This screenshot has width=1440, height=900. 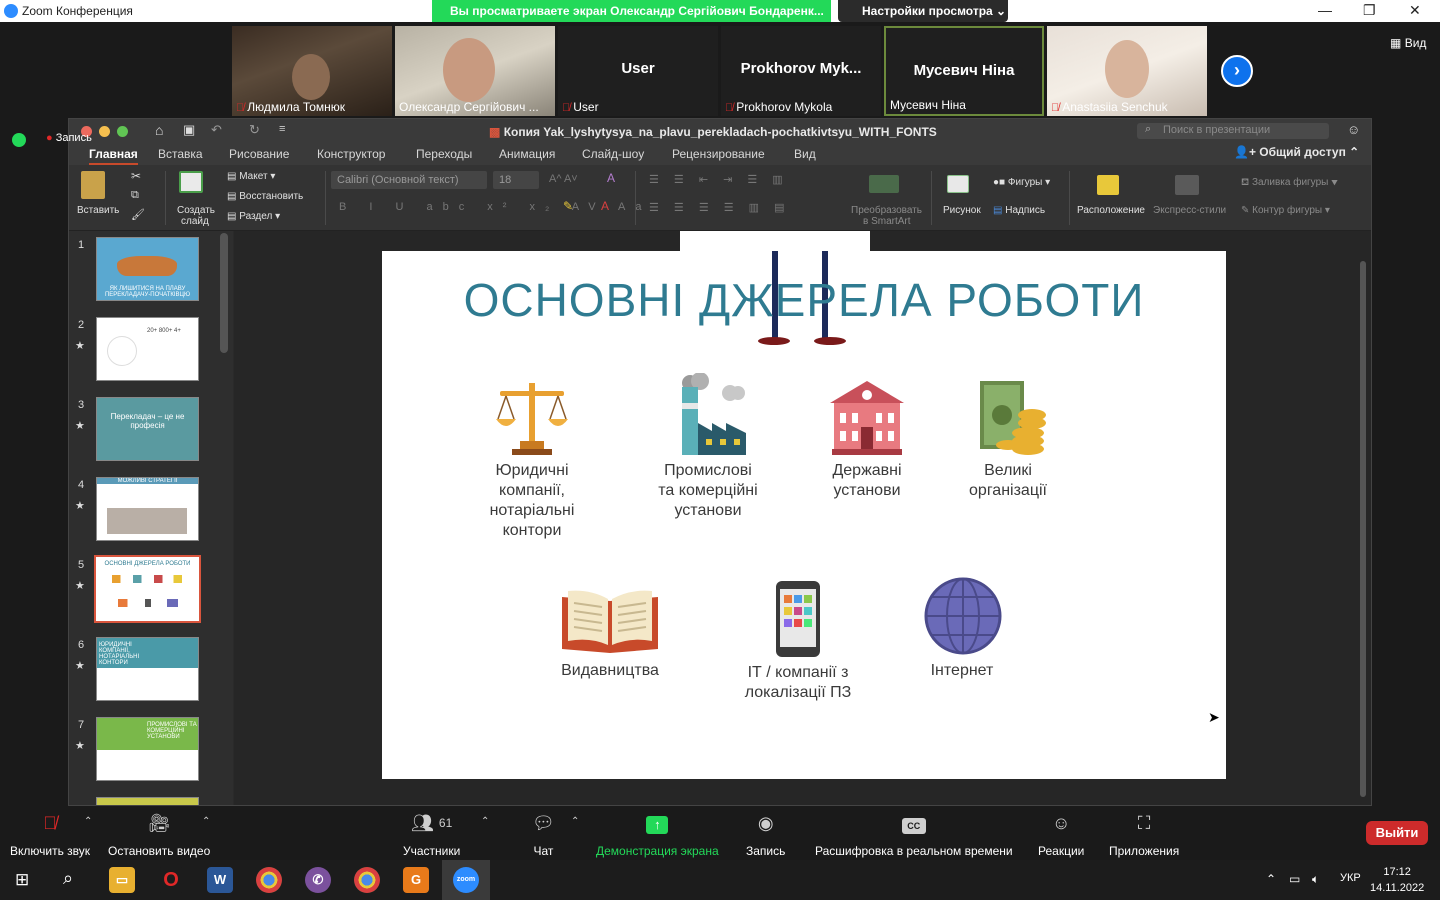 I want to click on opera-icon: O, so click(x=171, y=880).